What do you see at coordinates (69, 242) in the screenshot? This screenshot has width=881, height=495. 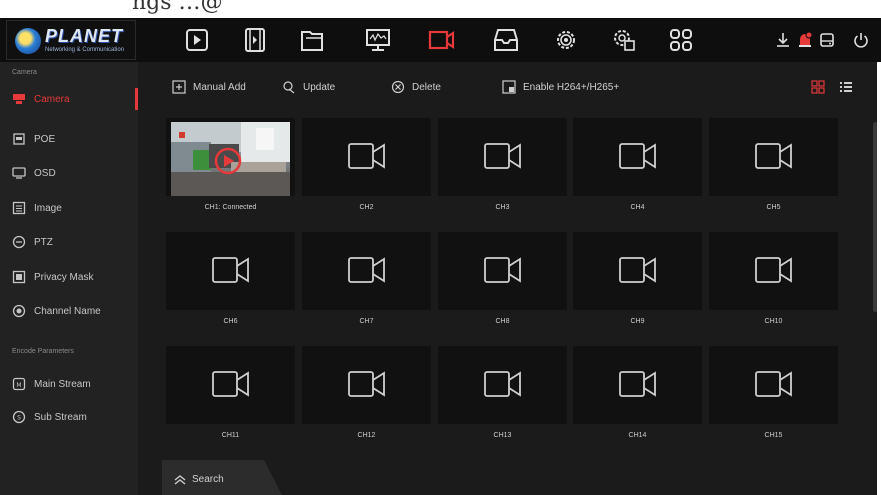 I see `sidebar-item-ptz: PTZ` at bounding box center [69, 242].